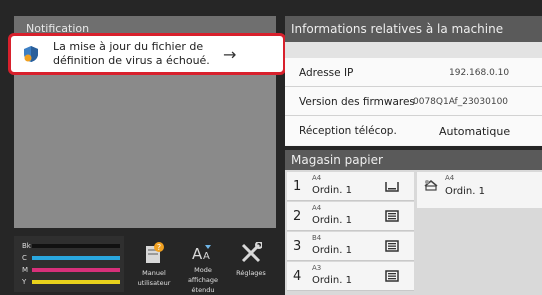  I want to click on info-label: Version des firmwares, so click(357, 102).